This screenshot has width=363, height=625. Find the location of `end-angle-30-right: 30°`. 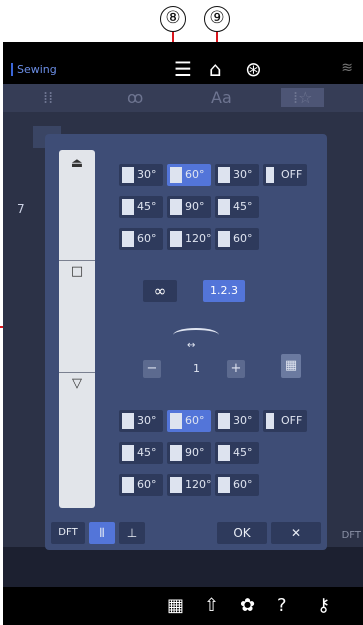

end-angle-30-right: 30° is located at coordinates (237, 421).